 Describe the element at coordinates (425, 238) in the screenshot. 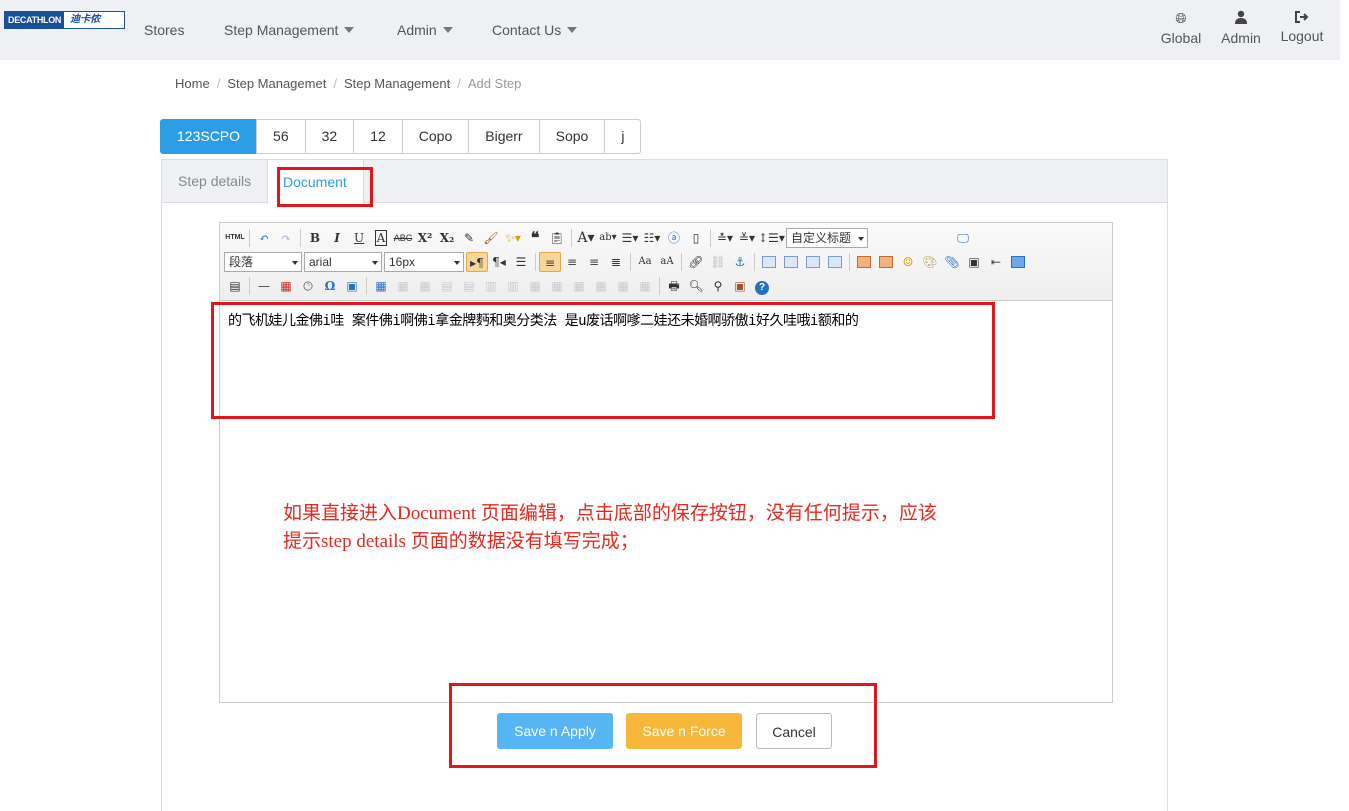

I see `superscript-icon: X²` at that location.